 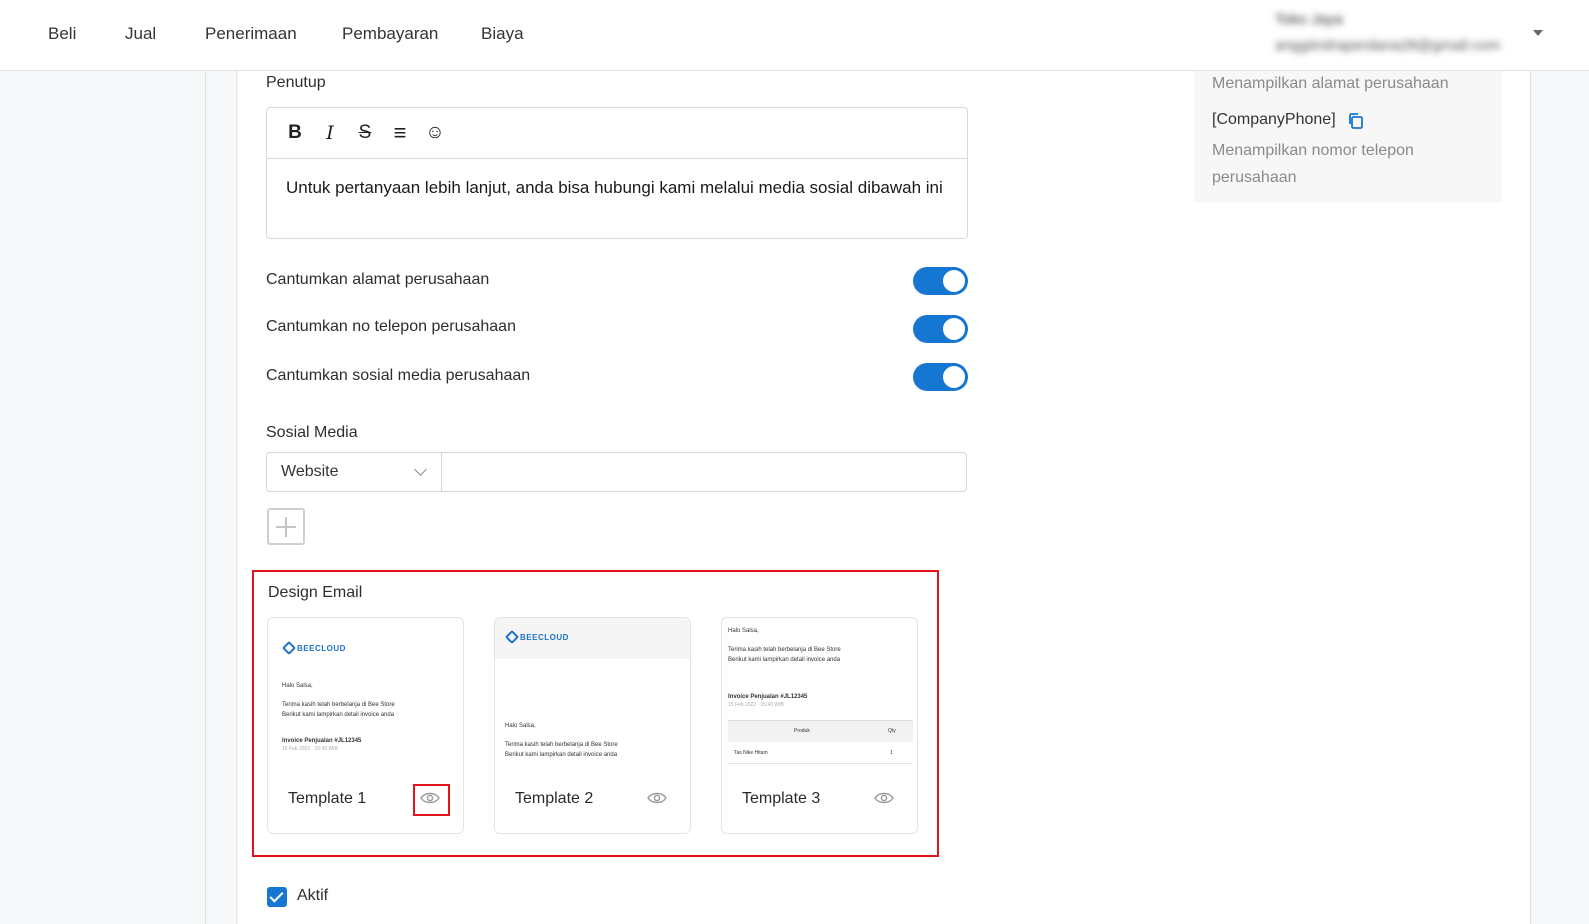 What do you see at coordinates (802, 731) in the screenshot?
I see `preview-col-product: Produk` at bounding box center [802, 731].